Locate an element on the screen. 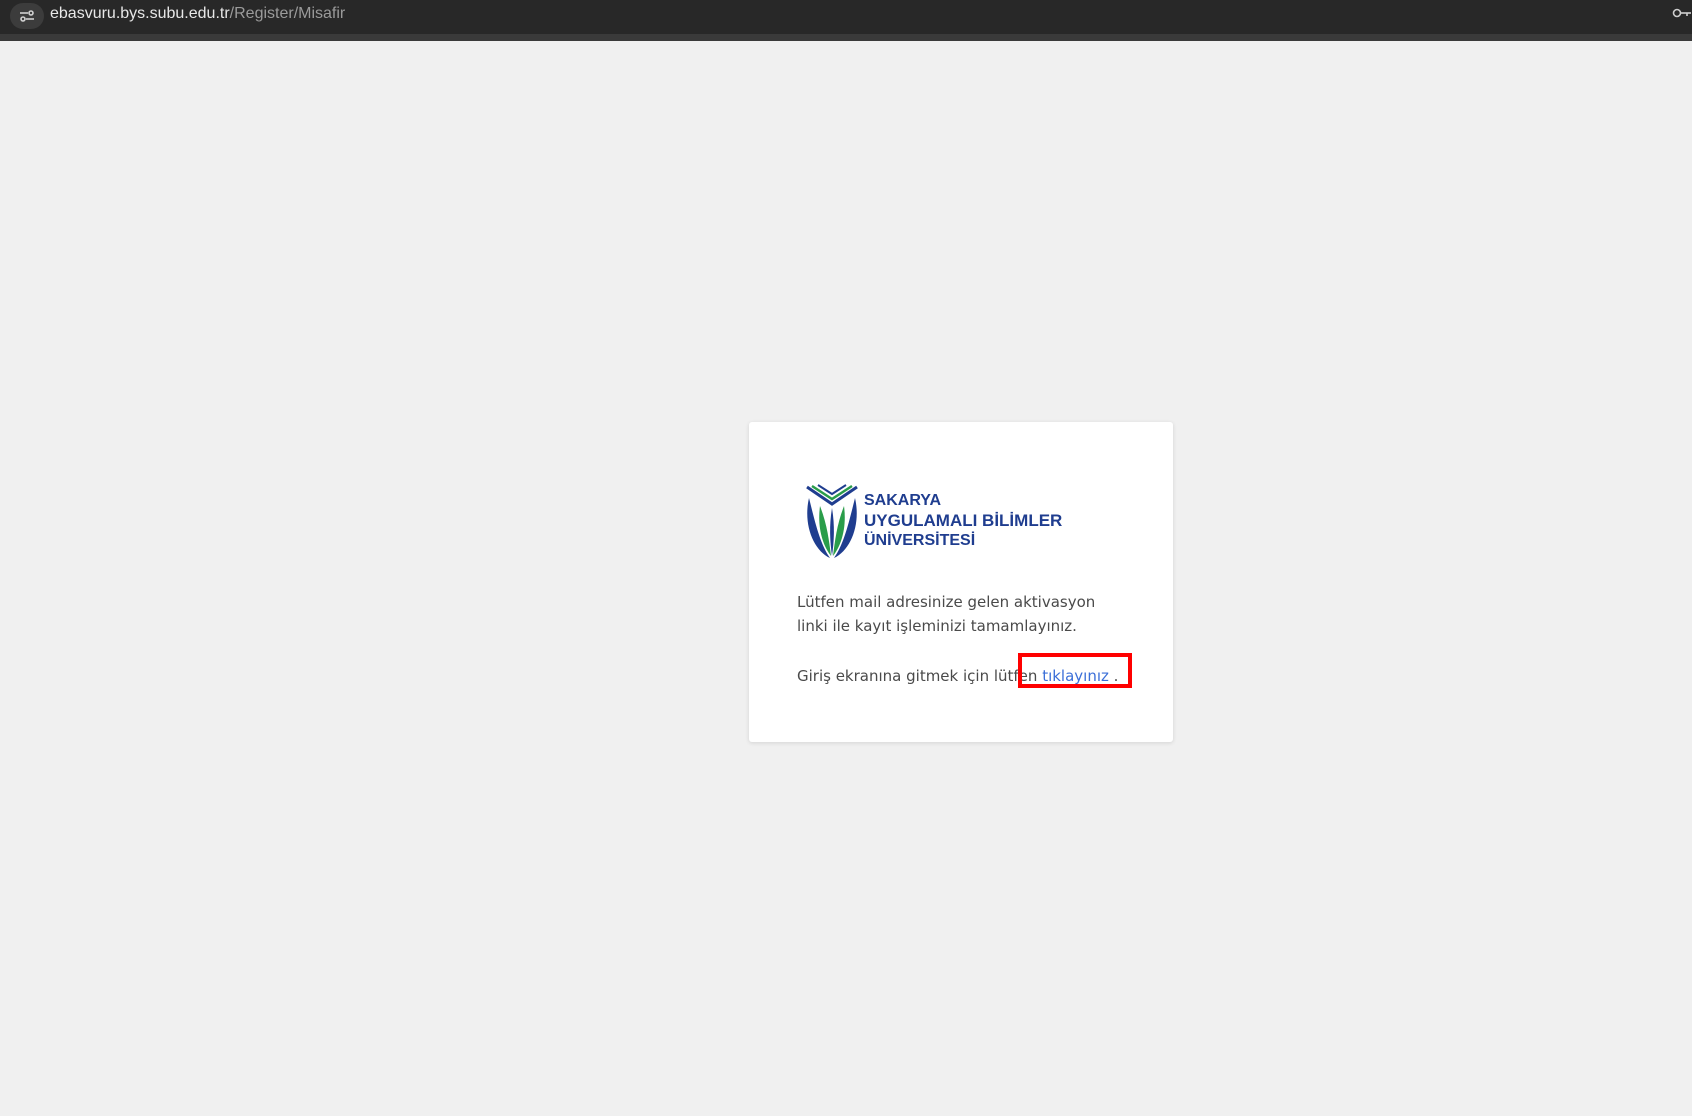 The image size is (1692, 1116). key-icon is located at coordinates (1682, 15).